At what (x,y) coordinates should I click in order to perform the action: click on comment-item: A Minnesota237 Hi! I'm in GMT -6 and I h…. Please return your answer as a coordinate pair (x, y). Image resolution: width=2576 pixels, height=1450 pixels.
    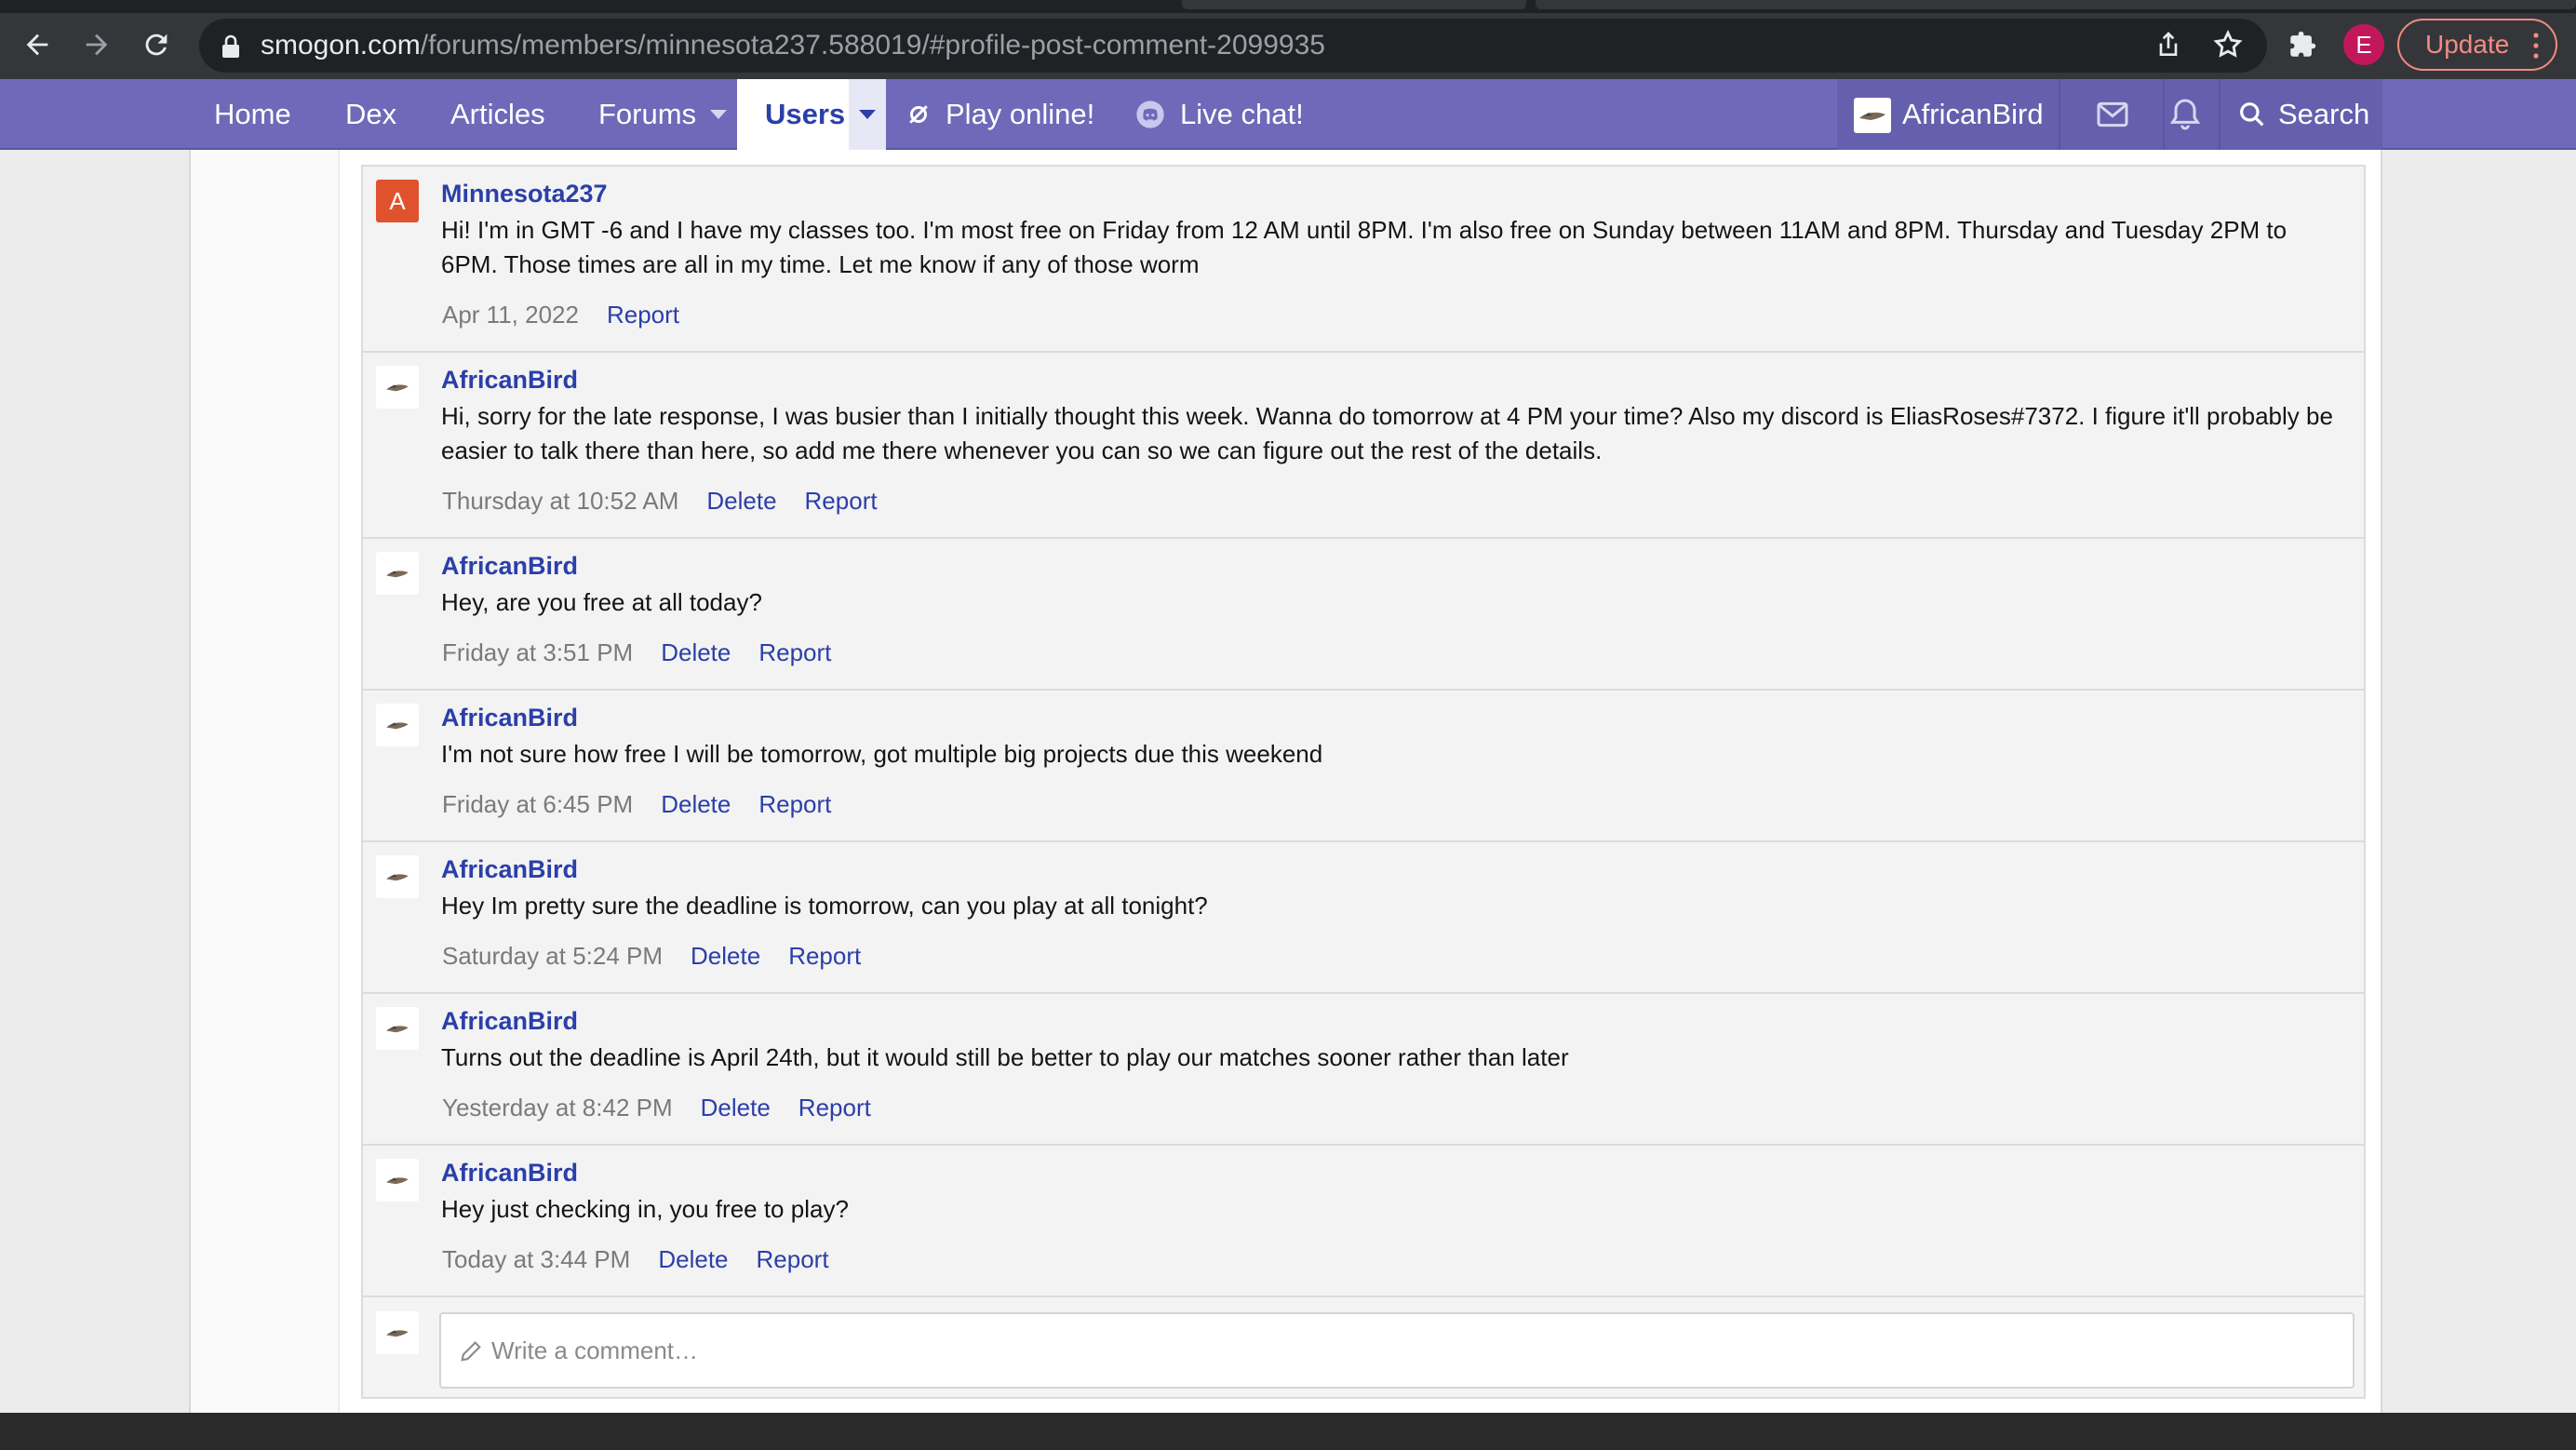
    Looking at the image, I should click on (1363, 260).